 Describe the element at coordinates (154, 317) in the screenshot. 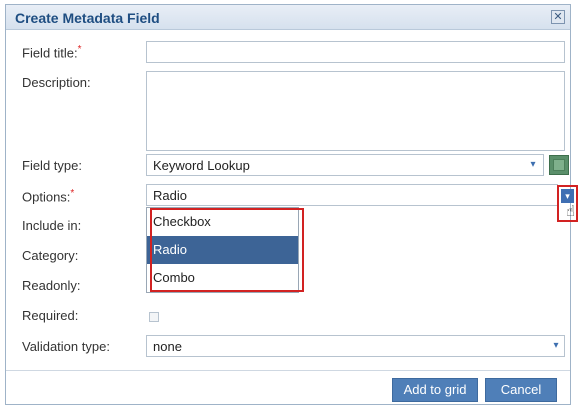

I see `required-checkbox` at that location.